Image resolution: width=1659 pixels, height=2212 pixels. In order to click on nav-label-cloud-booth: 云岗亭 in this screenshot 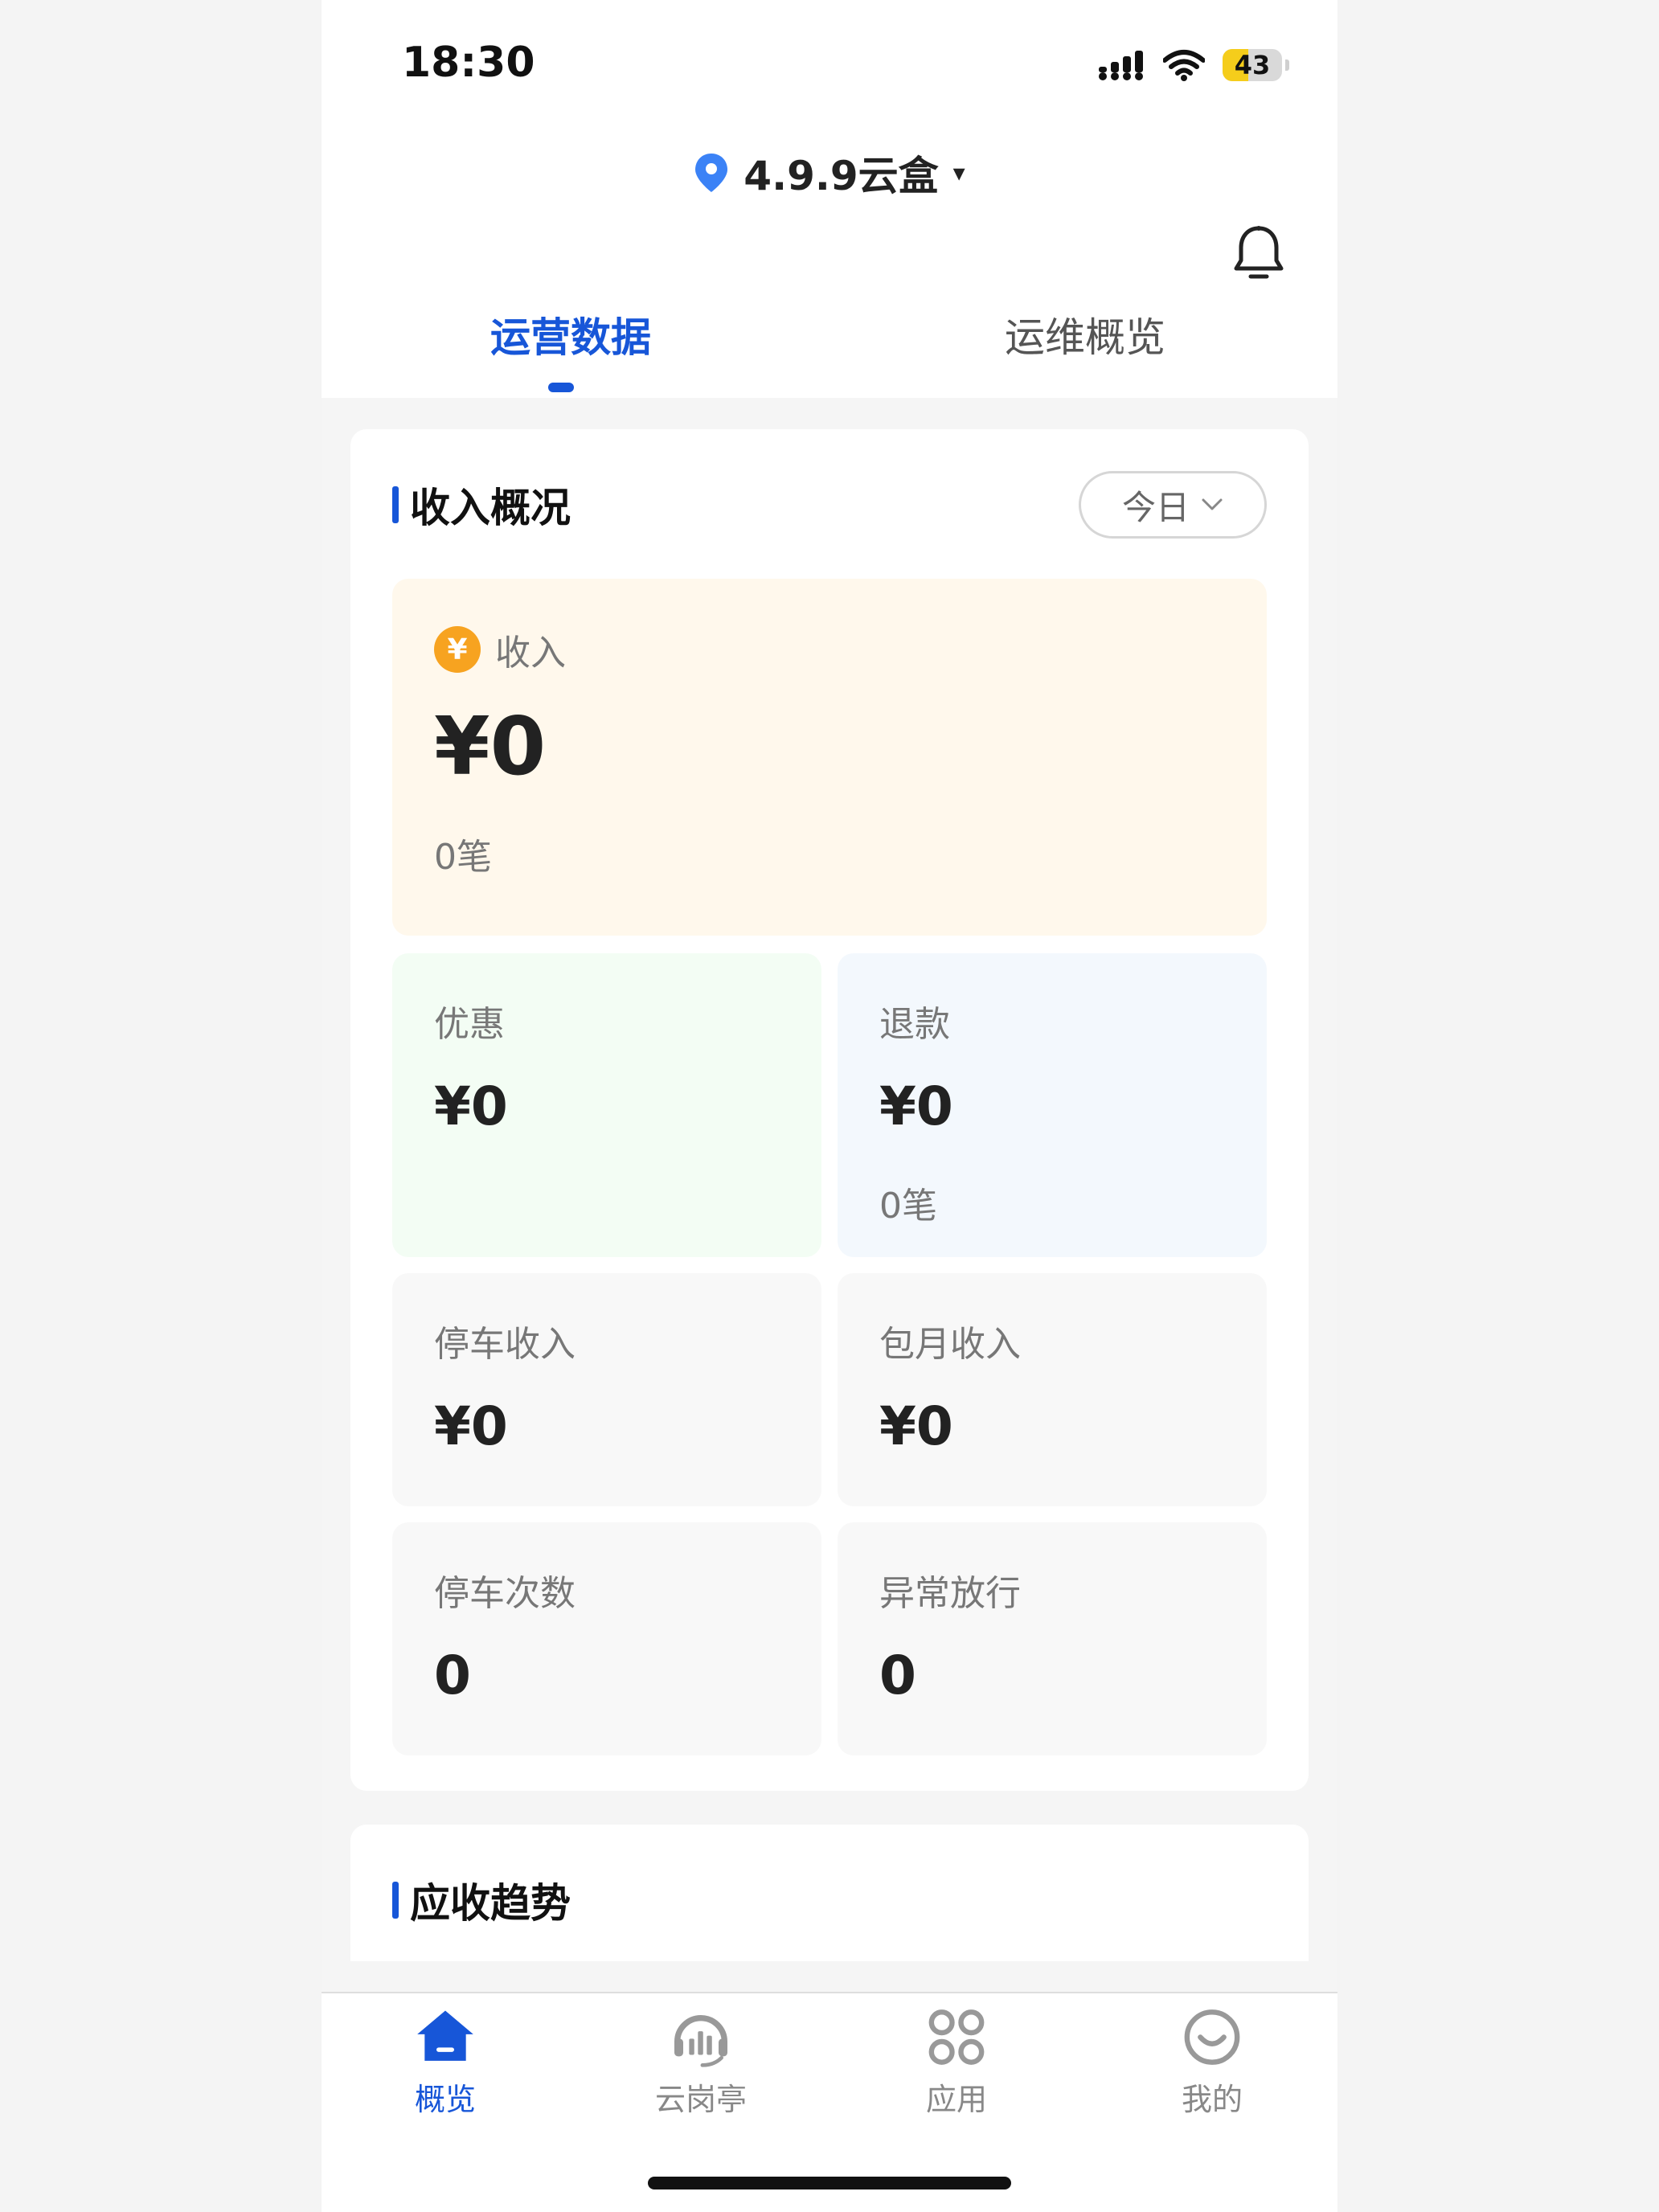, I will do `click(700, 2099)`.